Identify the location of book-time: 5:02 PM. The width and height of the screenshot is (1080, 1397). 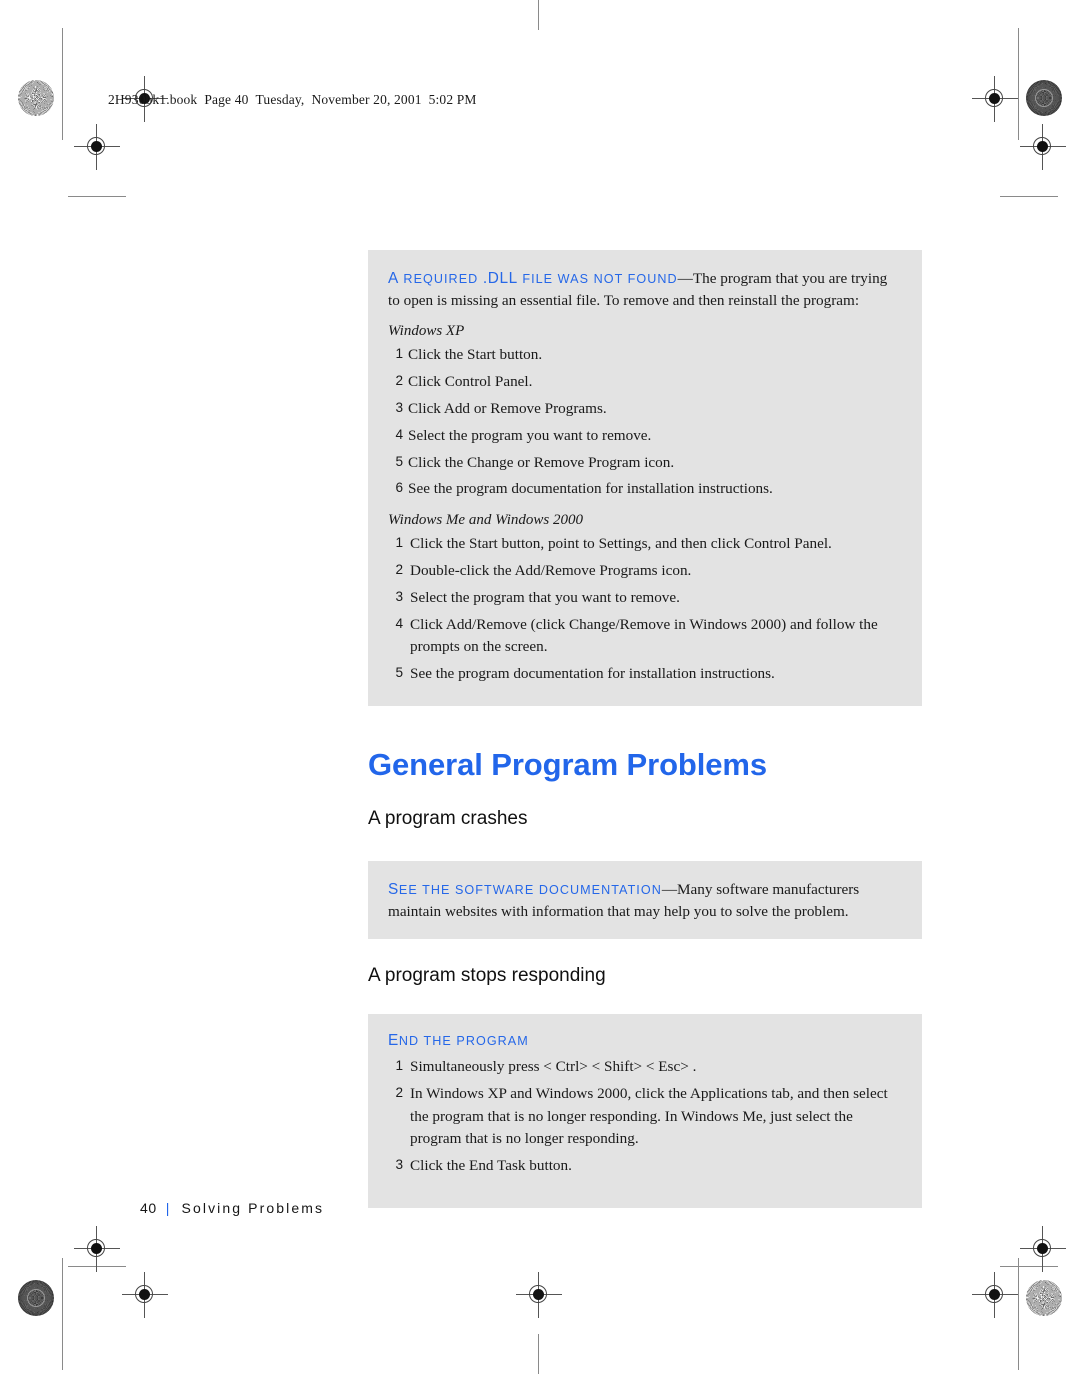
(452, 99).